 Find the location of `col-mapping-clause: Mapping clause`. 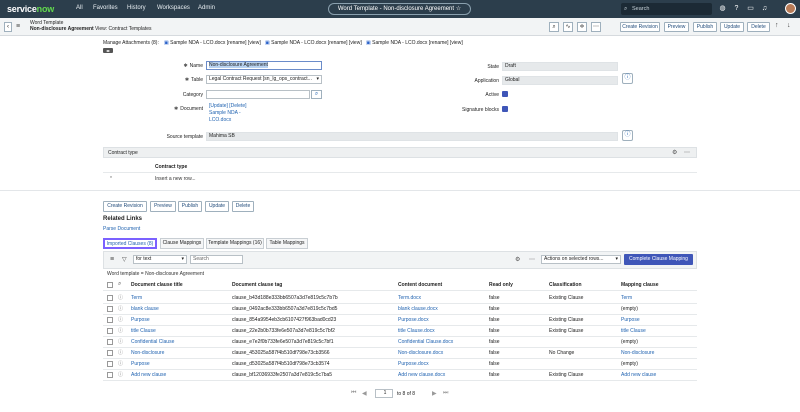

col-mapping-clause: Mapping clause is located at coordinates (640, 285).